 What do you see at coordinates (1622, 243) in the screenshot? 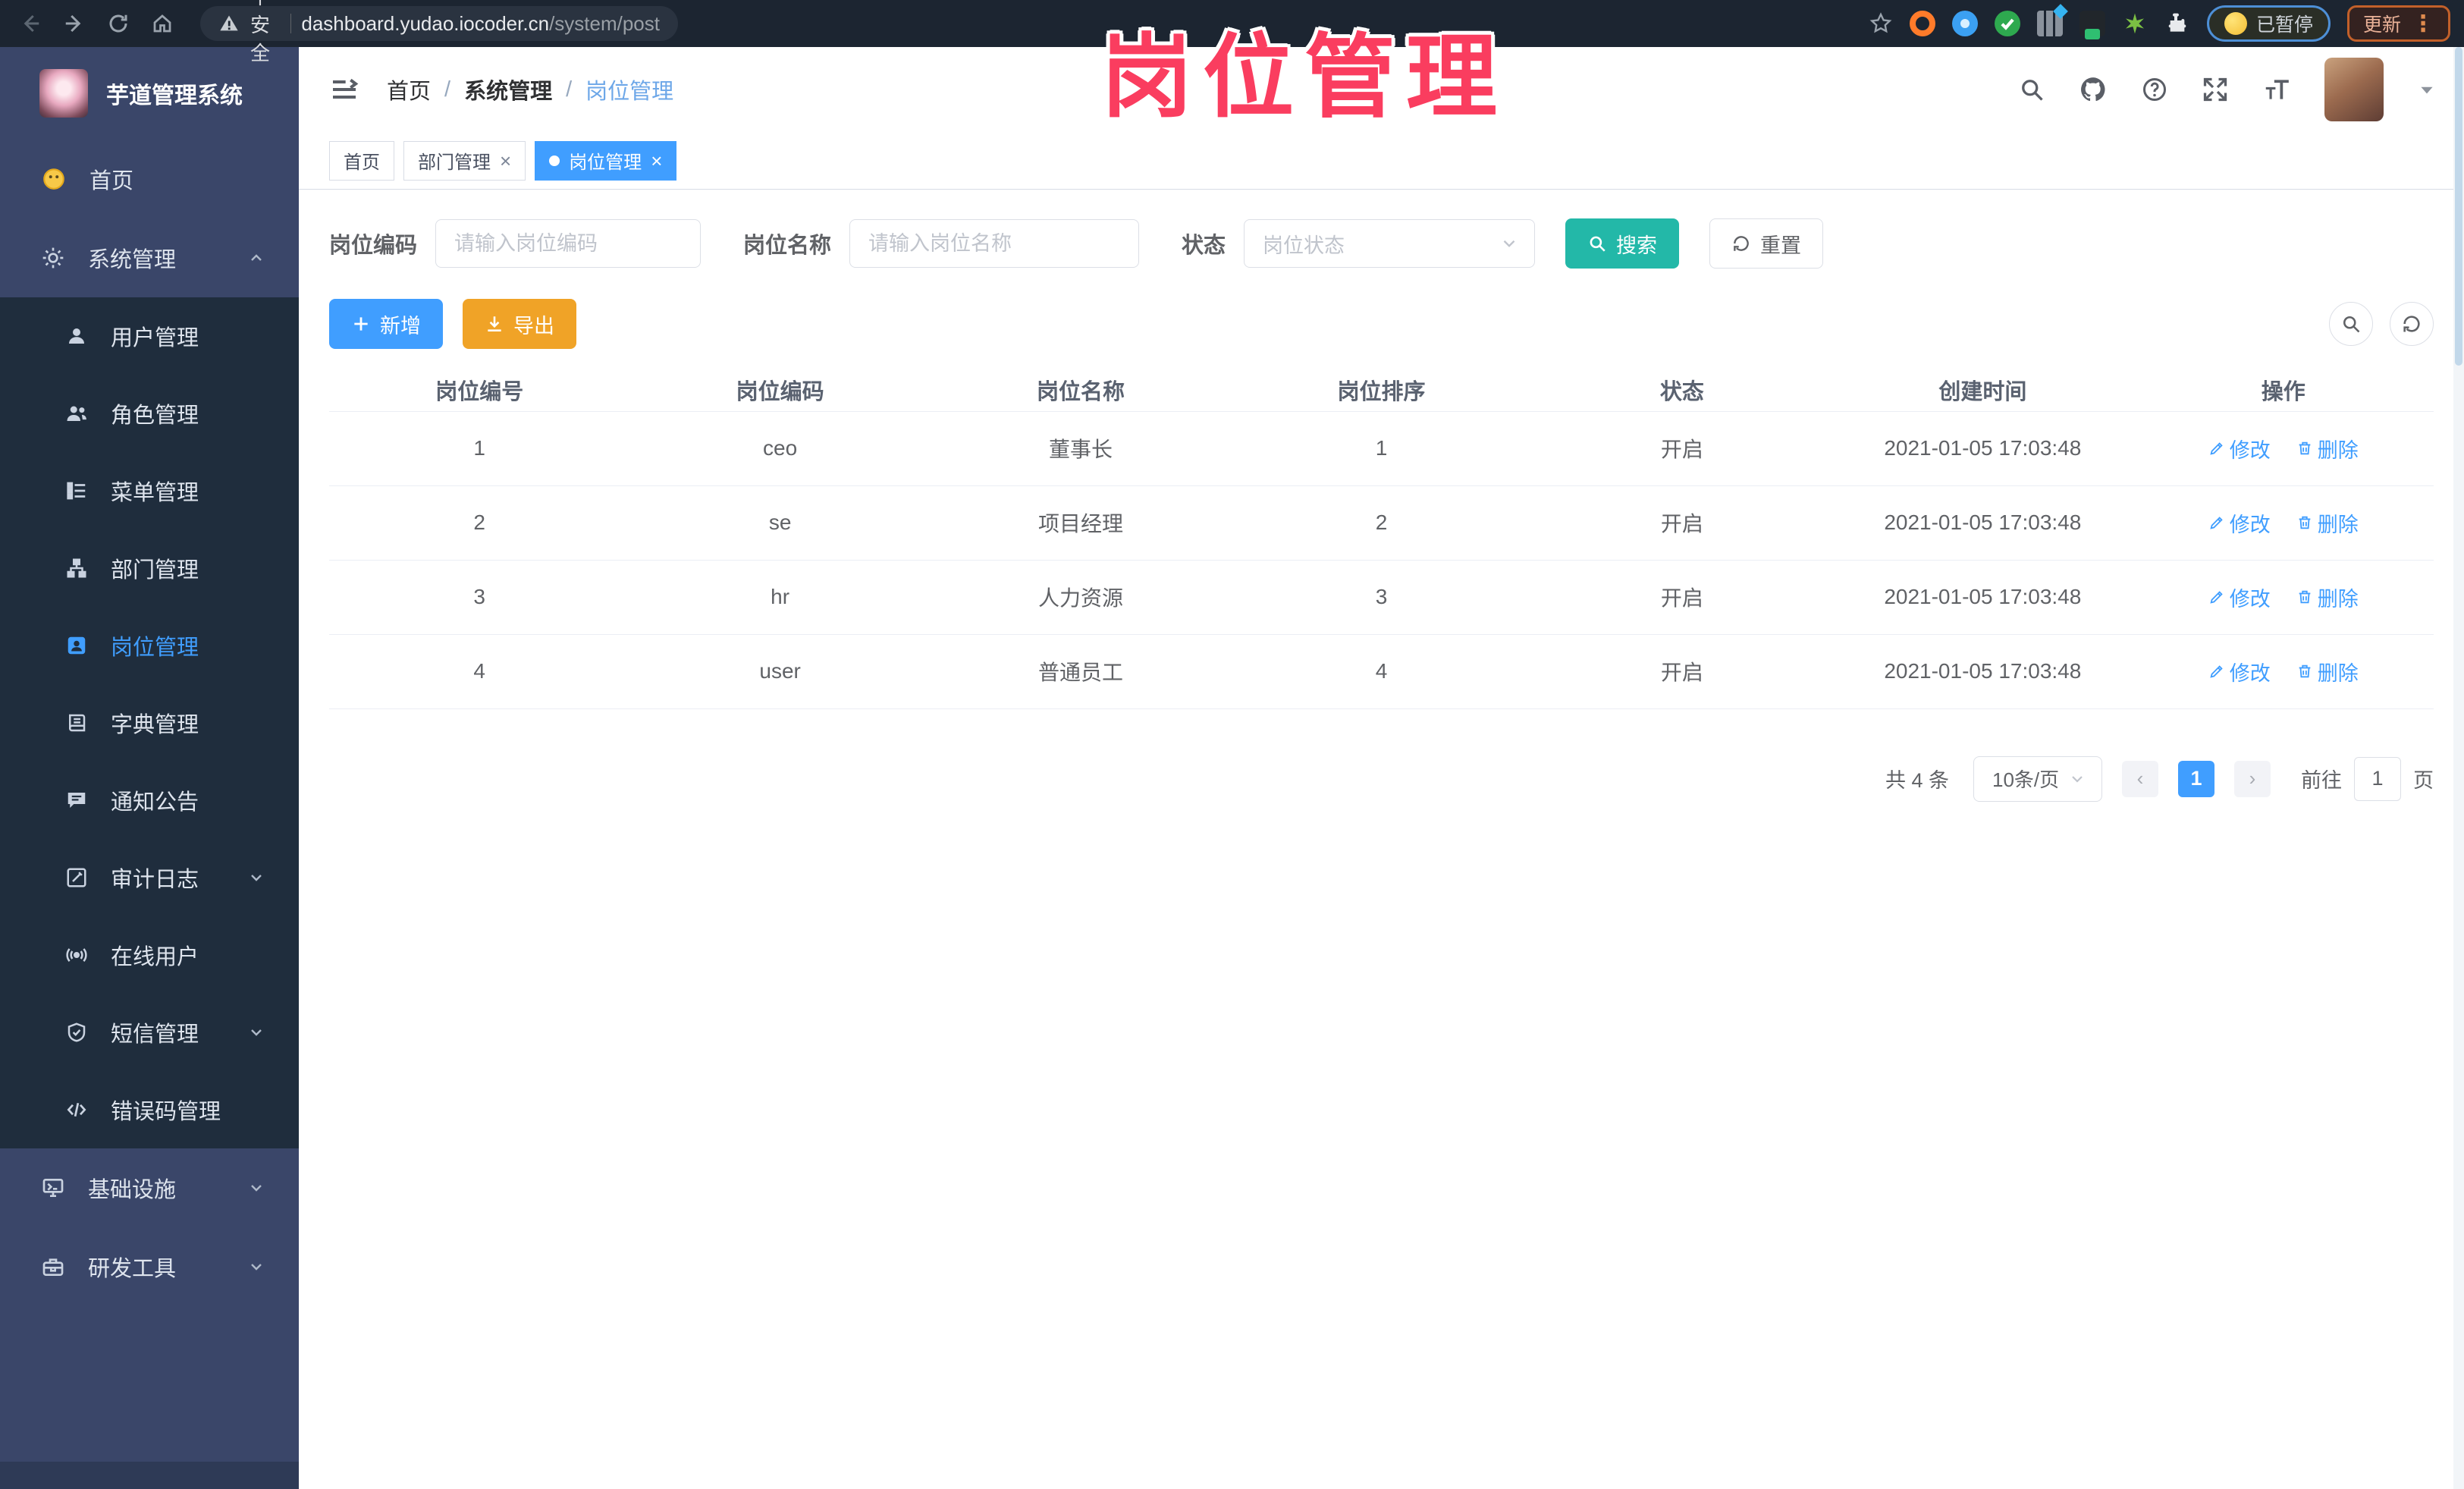
I see `search-button: 搜索` at bounding box center [1622, 243].